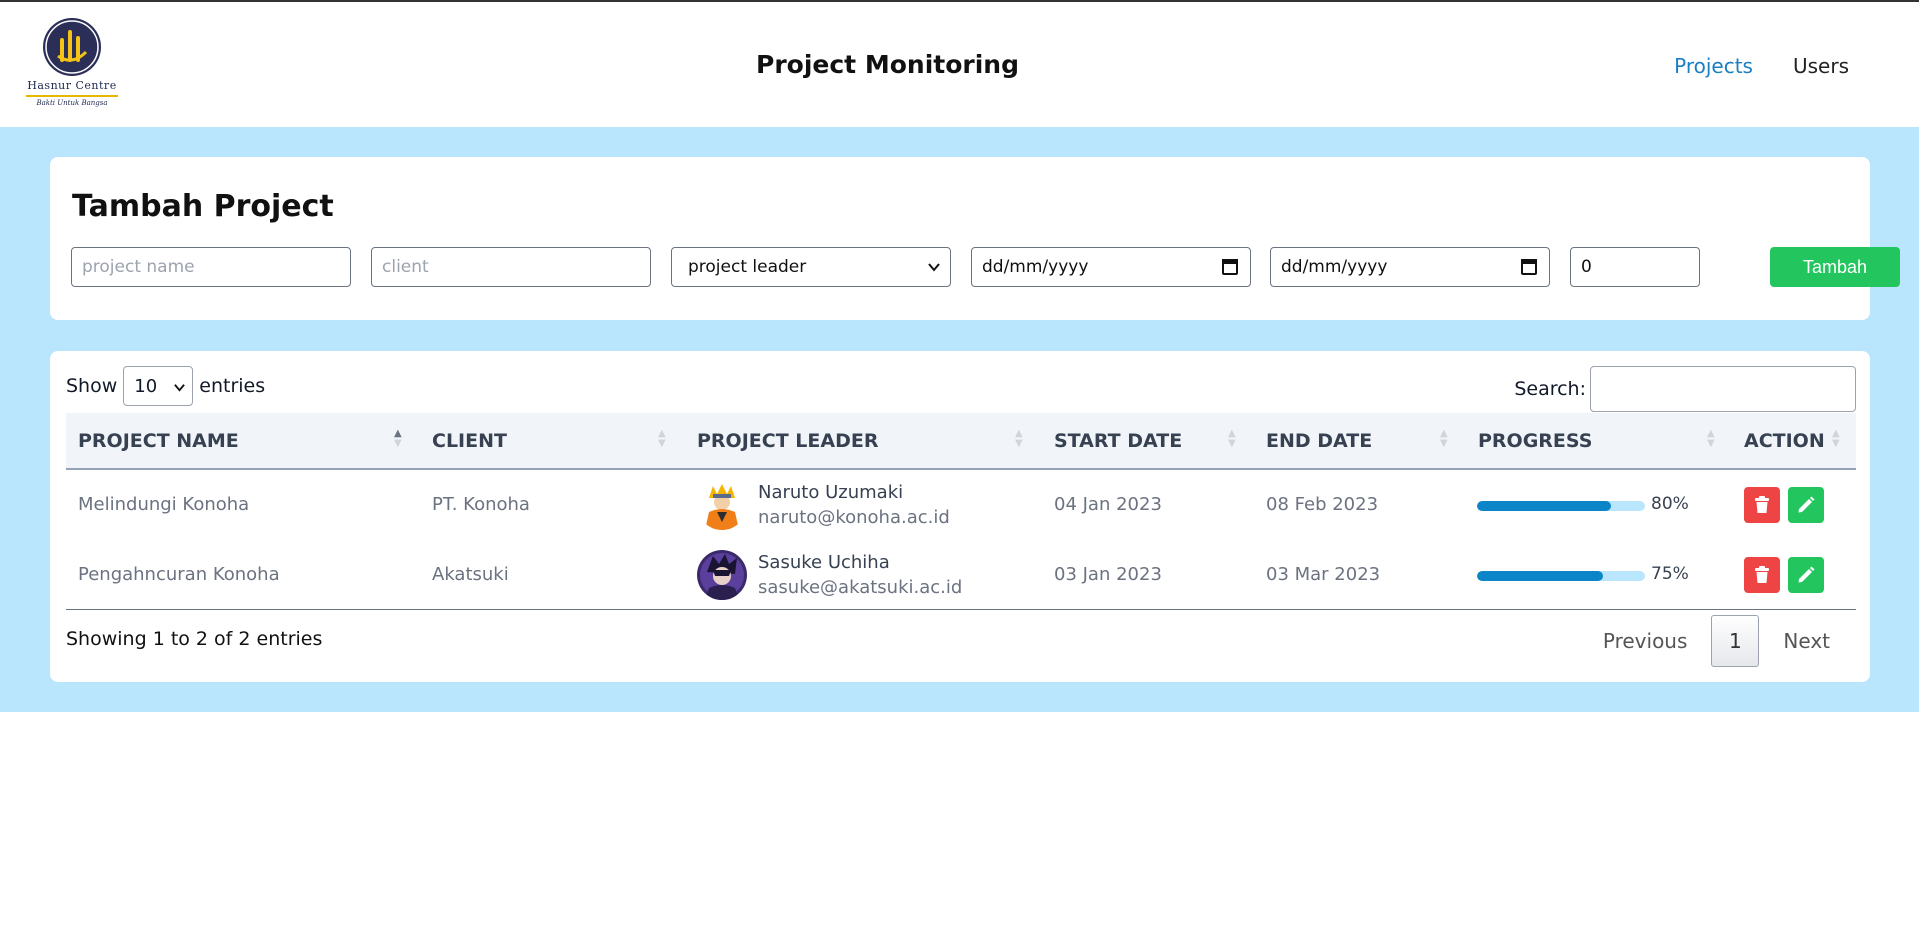  Describe the element at coordinates (1835, 267) in the screenshot. I see `tambah-button: Tambah` at that location.